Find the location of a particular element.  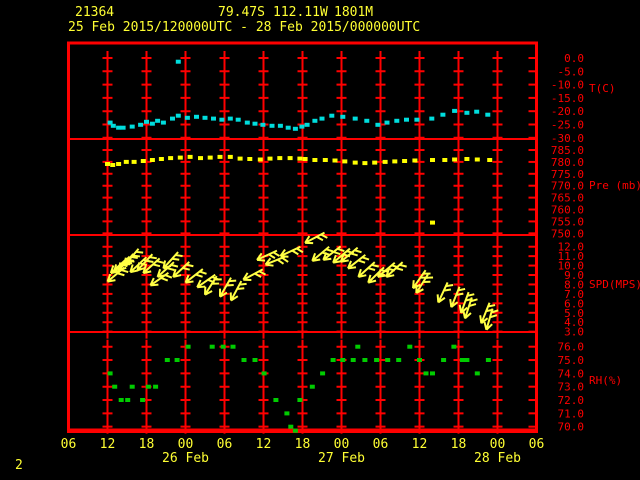

relative_humidity-tick-label: 71.0 is located at coordinates (571, 413).